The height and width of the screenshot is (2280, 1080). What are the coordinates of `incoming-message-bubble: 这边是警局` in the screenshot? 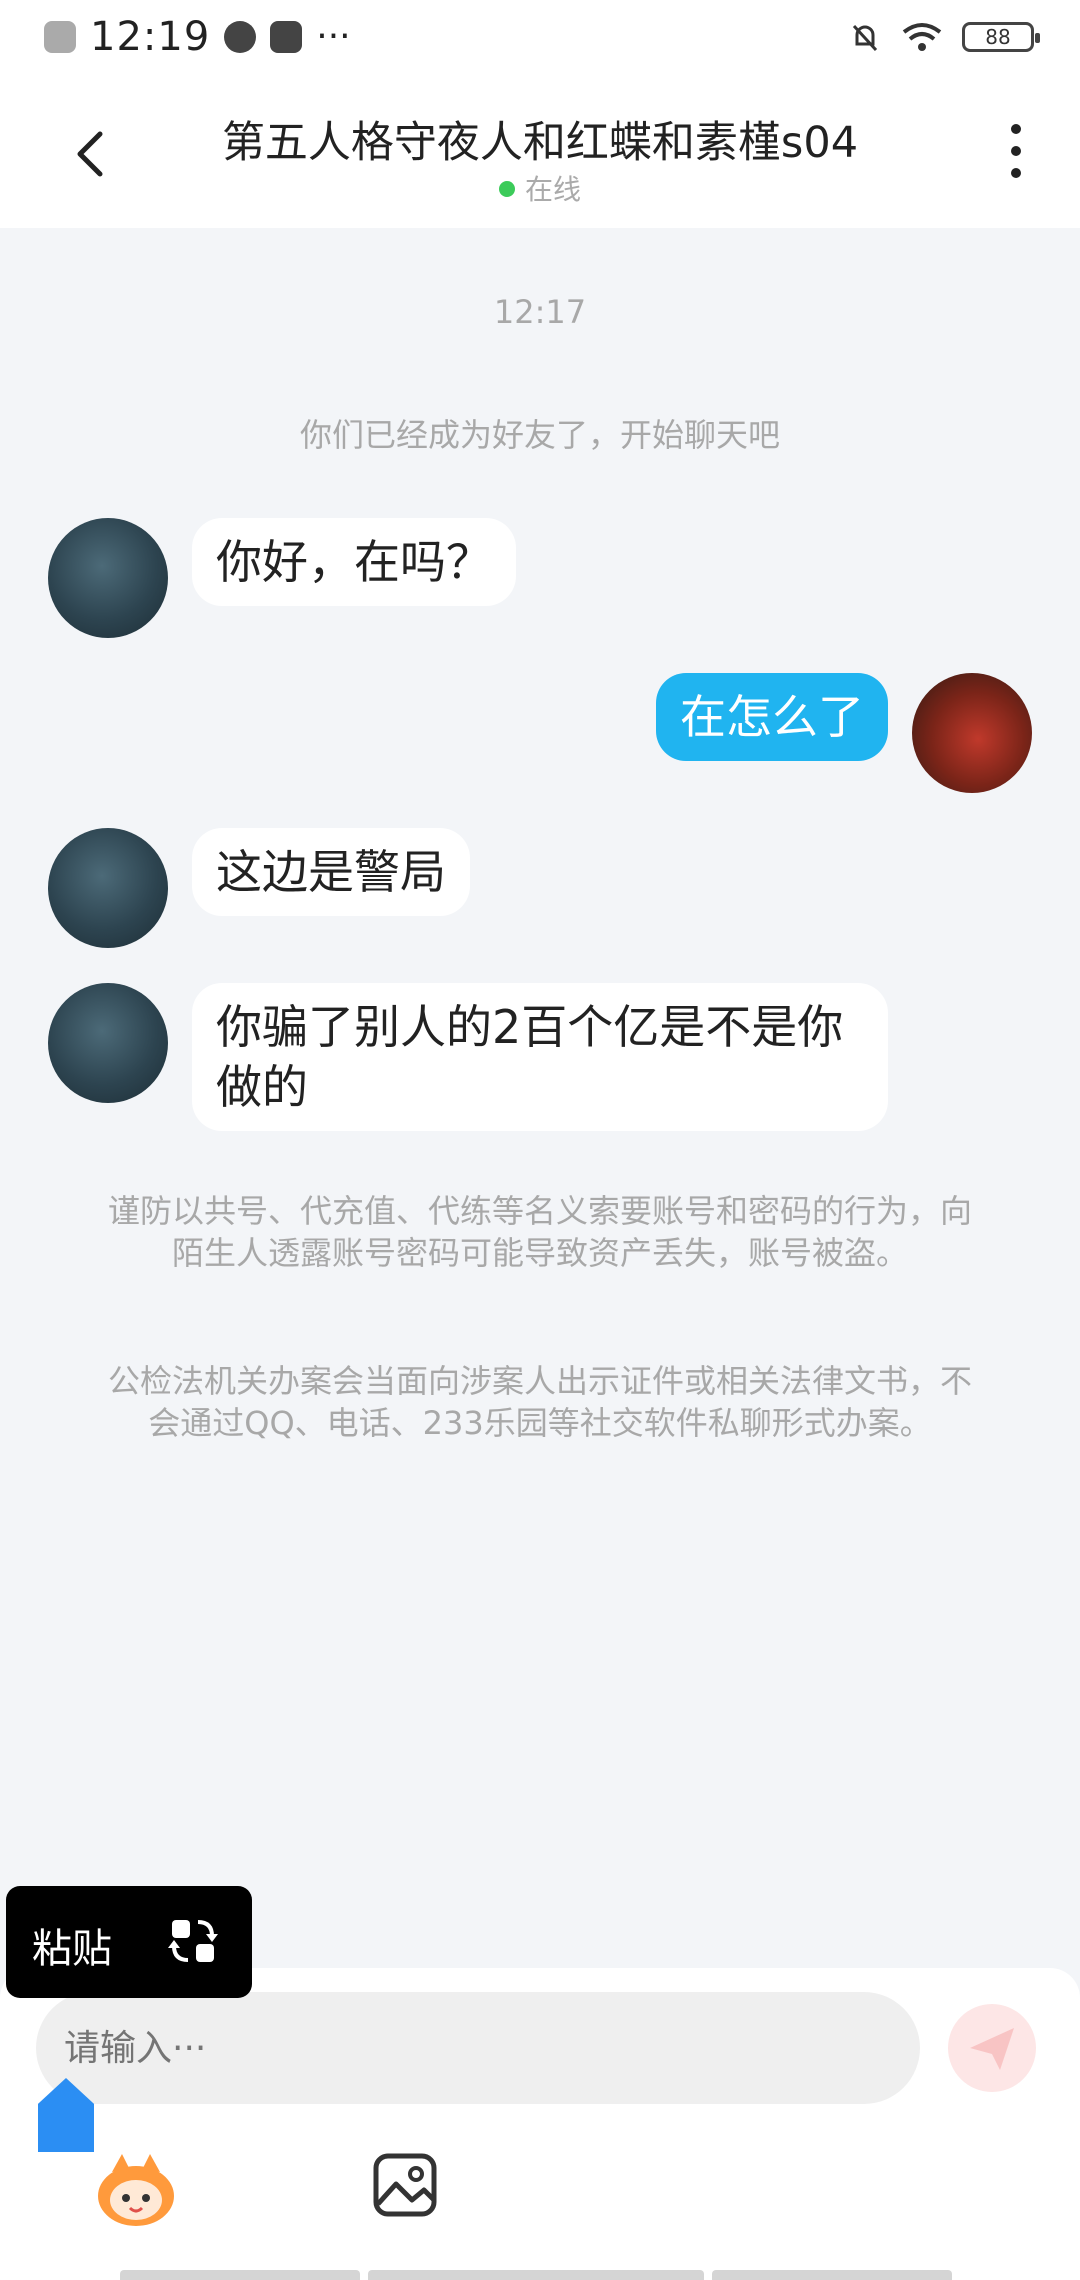 It's located at (331, 872).